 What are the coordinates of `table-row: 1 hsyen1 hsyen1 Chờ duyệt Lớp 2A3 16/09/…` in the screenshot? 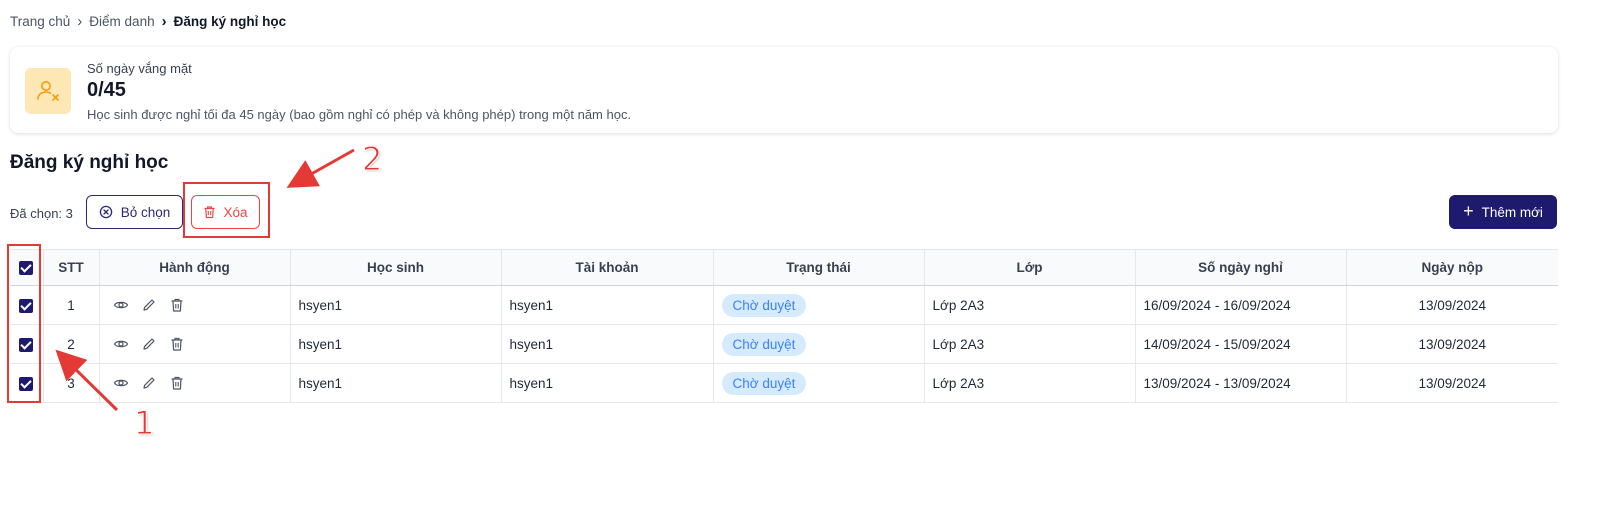 It's located at (784, 305).